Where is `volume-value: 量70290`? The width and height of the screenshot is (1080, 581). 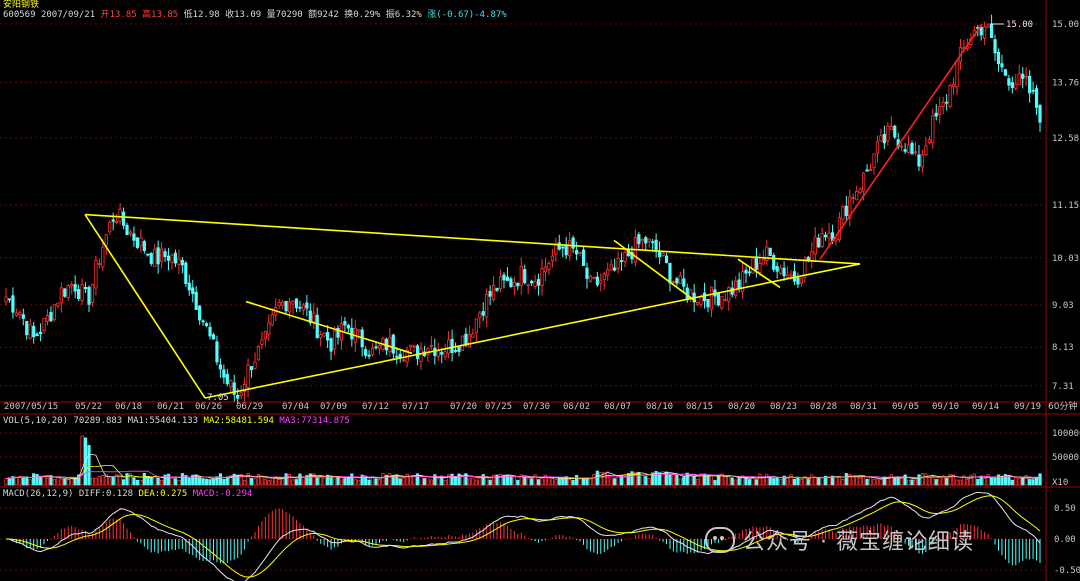 volume-value: 量70290 is located at coordinates (284, 15).